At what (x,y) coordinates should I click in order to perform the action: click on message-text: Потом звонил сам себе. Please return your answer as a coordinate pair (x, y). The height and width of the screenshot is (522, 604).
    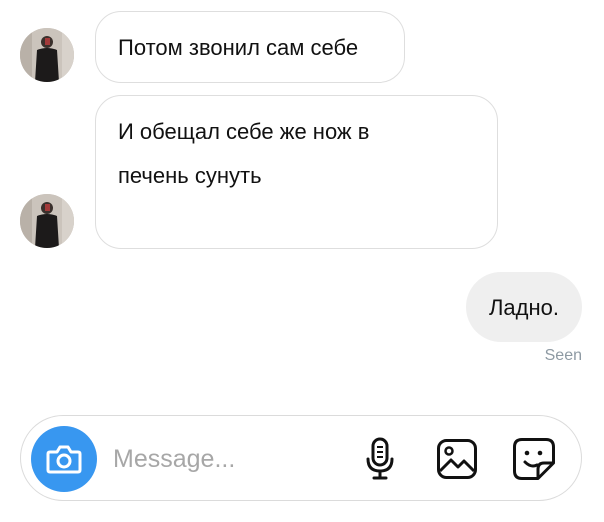
    Looking at the image, I should click on (238, 47).